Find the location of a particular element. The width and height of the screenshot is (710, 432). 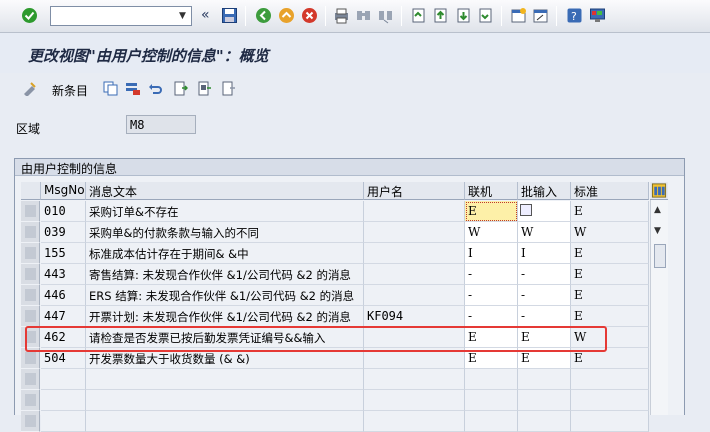

print-icon is located at coordinates (341, 15).